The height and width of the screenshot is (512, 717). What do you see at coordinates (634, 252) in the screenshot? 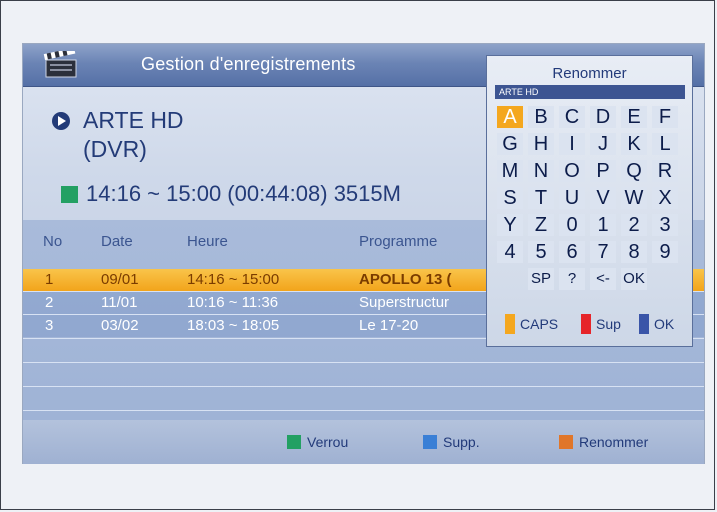
I see `key-8: 8` at bounding box center [634, 252].